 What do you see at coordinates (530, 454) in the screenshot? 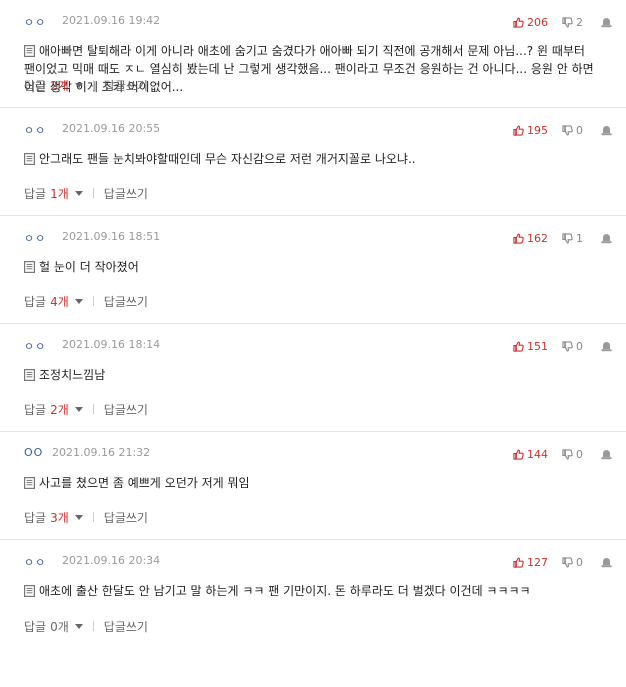
I see `upvote-button: 144` at bounding box center [530, 454].